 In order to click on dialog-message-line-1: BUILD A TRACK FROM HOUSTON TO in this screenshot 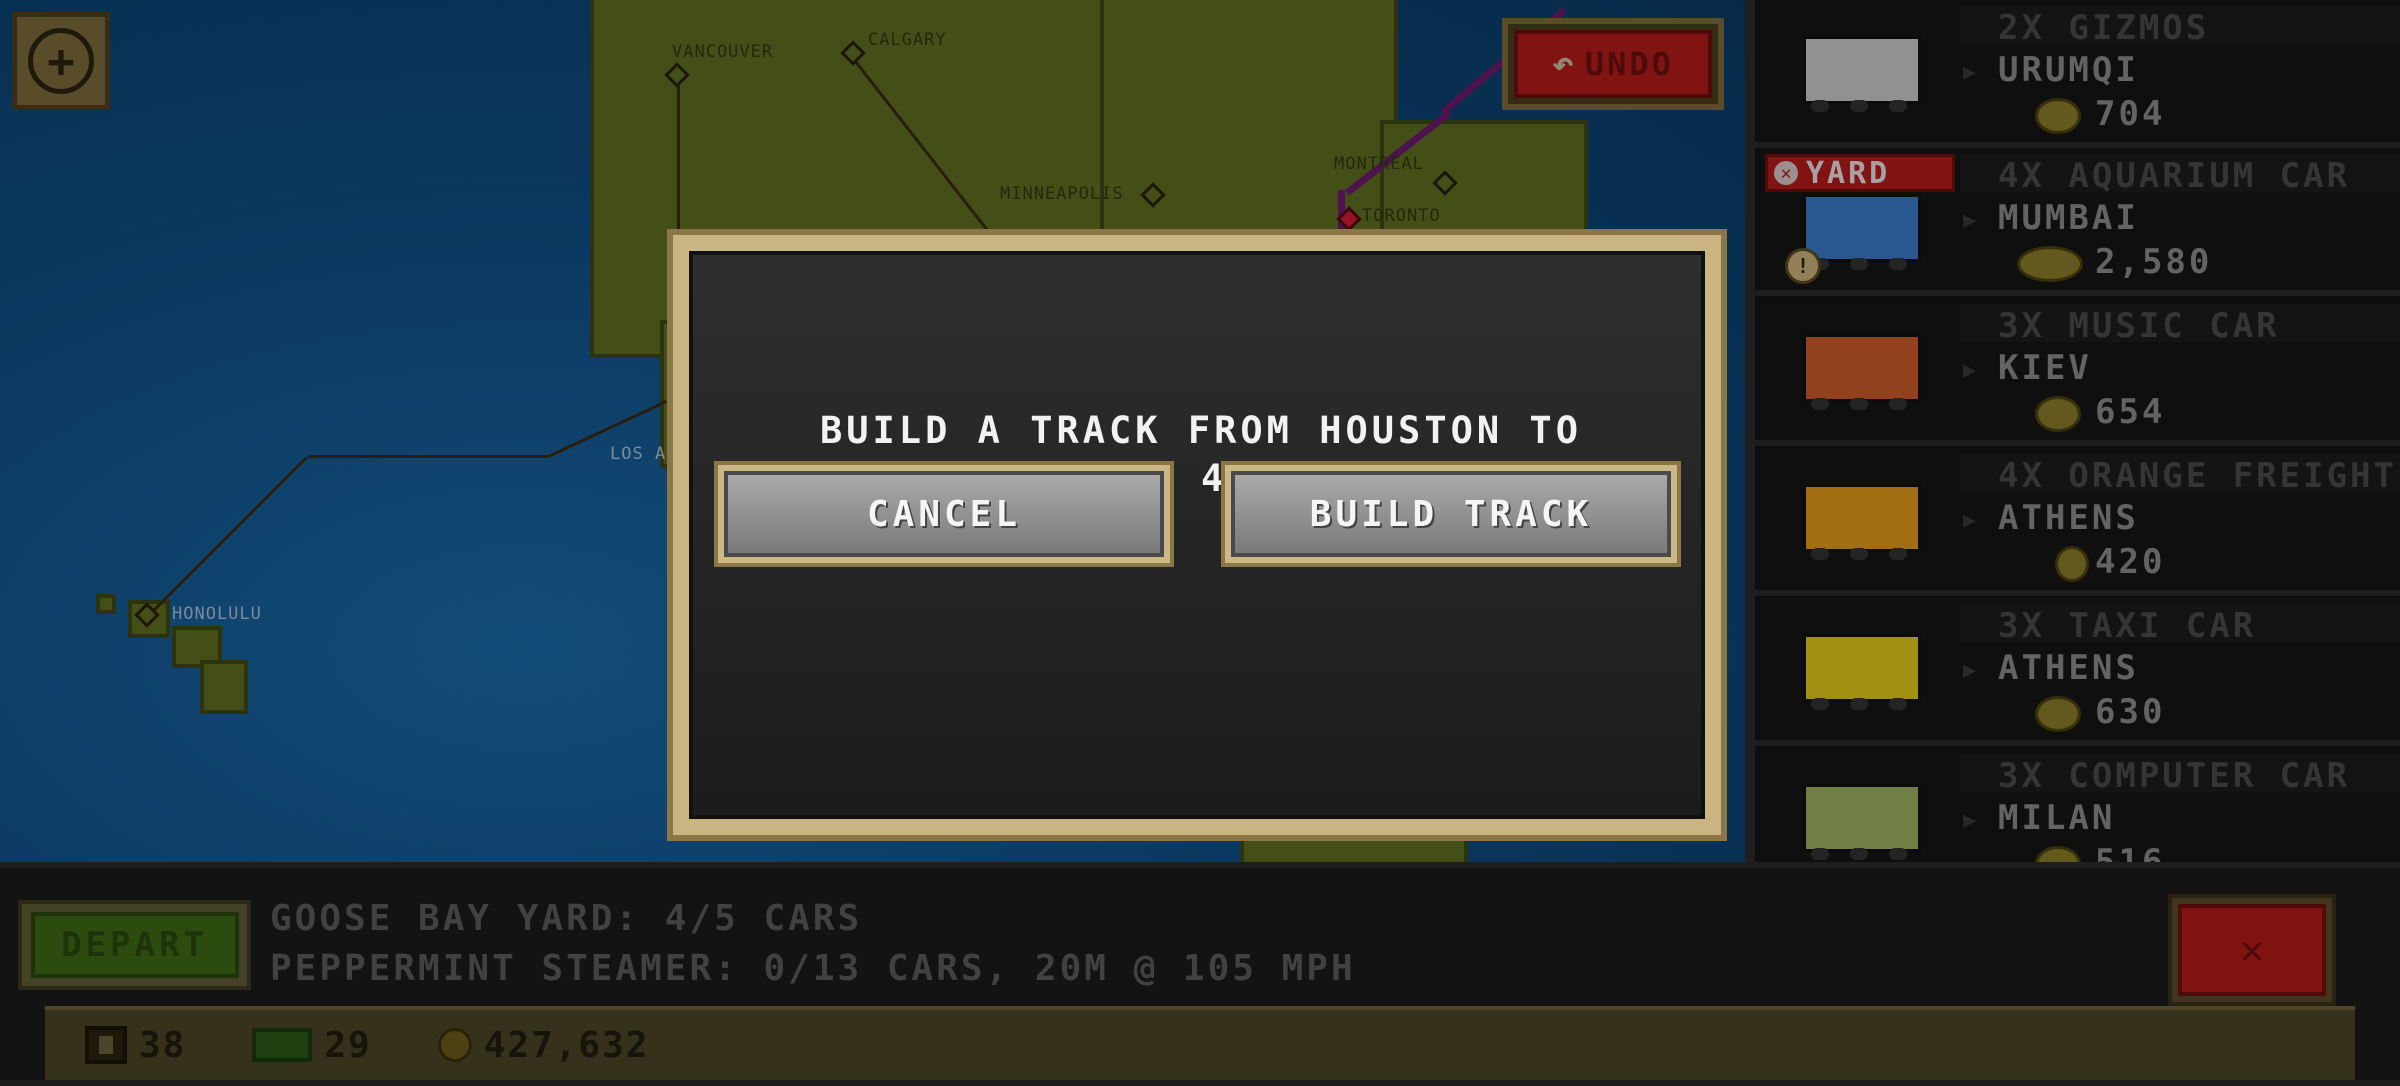, I will do `click(1200, 430)`.